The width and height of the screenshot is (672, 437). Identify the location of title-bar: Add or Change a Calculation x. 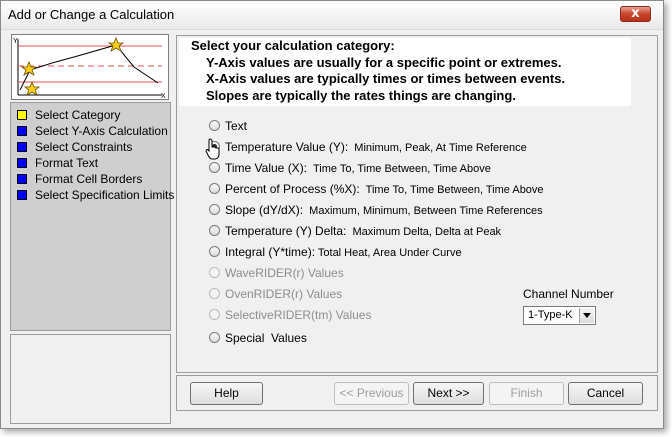
(332, 15).